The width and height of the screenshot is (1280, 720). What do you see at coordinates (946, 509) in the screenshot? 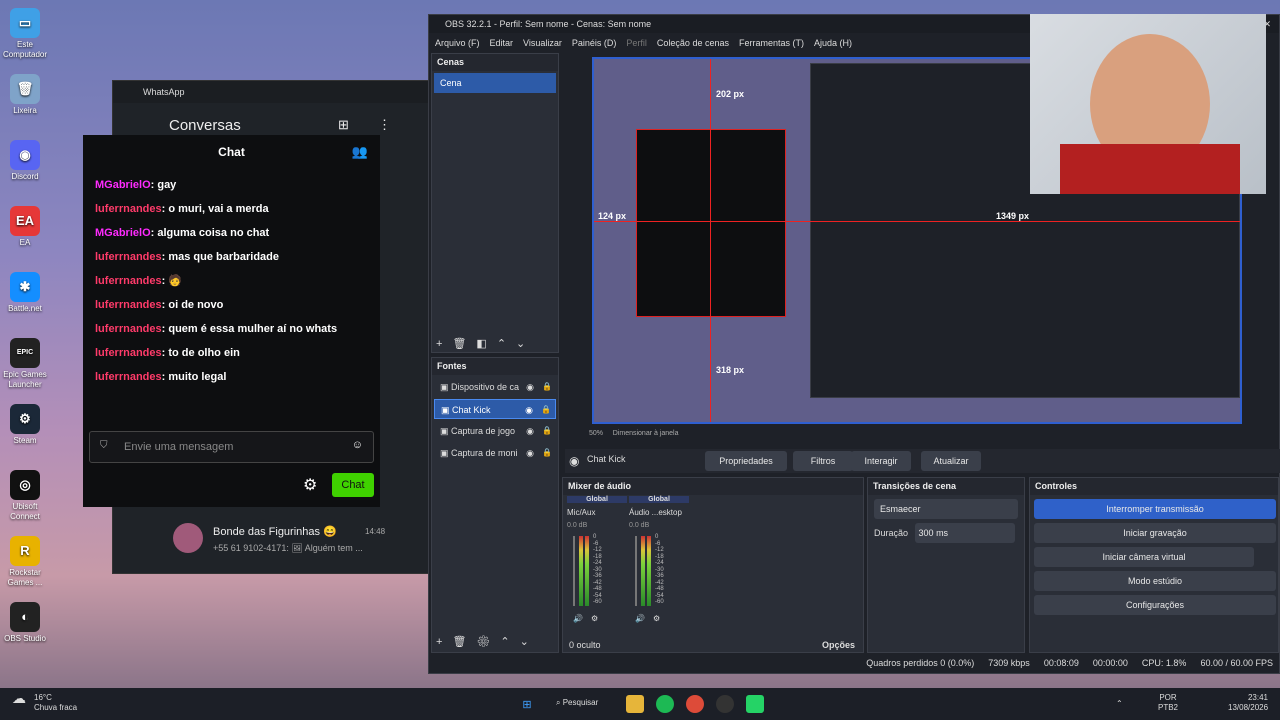
I see `transition-select: Esmaecer` at bounding box center [946, 509].